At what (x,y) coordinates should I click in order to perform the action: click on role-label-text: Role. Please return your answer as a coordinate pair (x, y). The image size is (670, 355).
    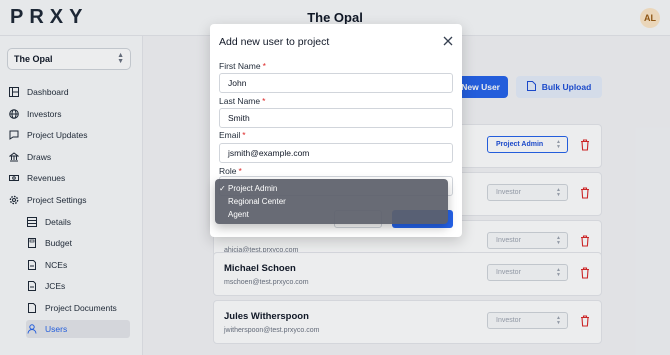
    Looking at the image, I should click on (228, 171).